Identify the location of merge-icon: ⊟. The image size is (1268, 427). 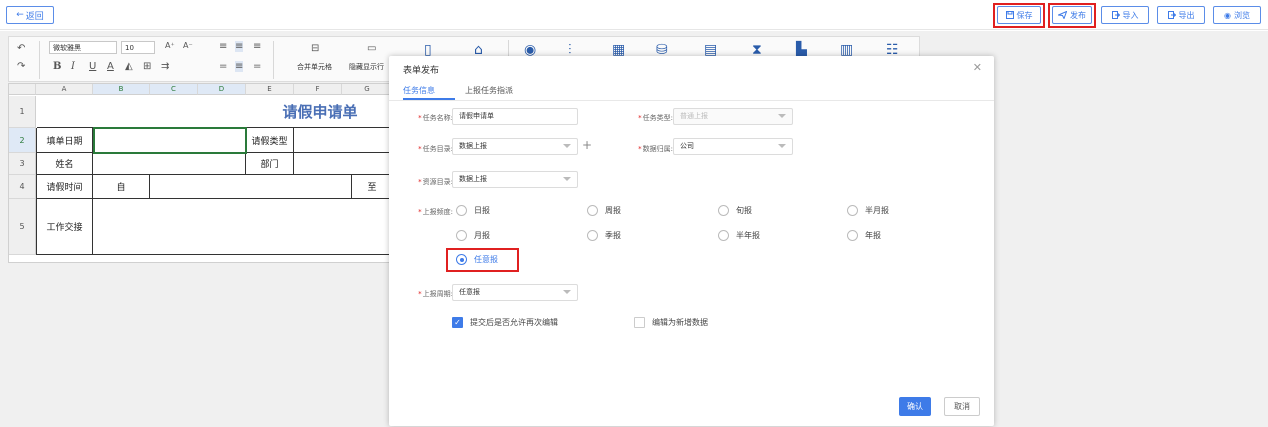
(315, 48).